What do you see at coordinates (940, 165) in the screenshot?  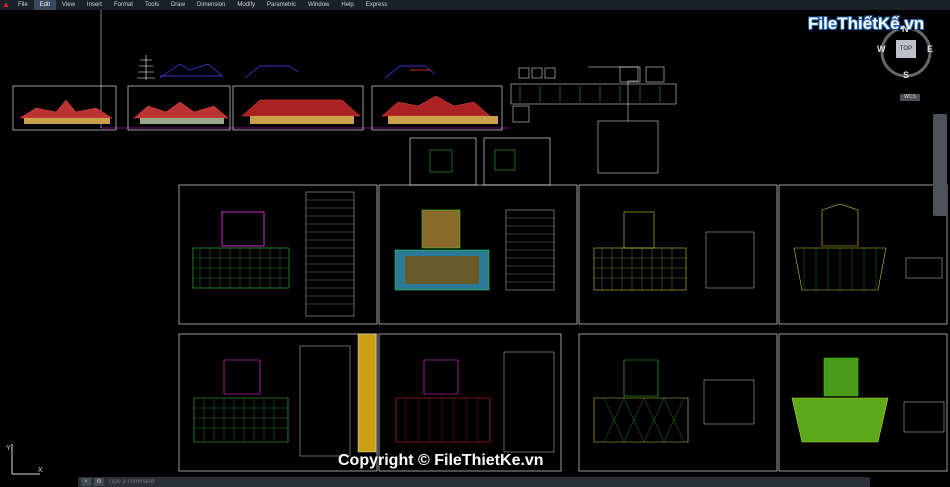 I see `navigation-bar` at bounding box center [940, 165].